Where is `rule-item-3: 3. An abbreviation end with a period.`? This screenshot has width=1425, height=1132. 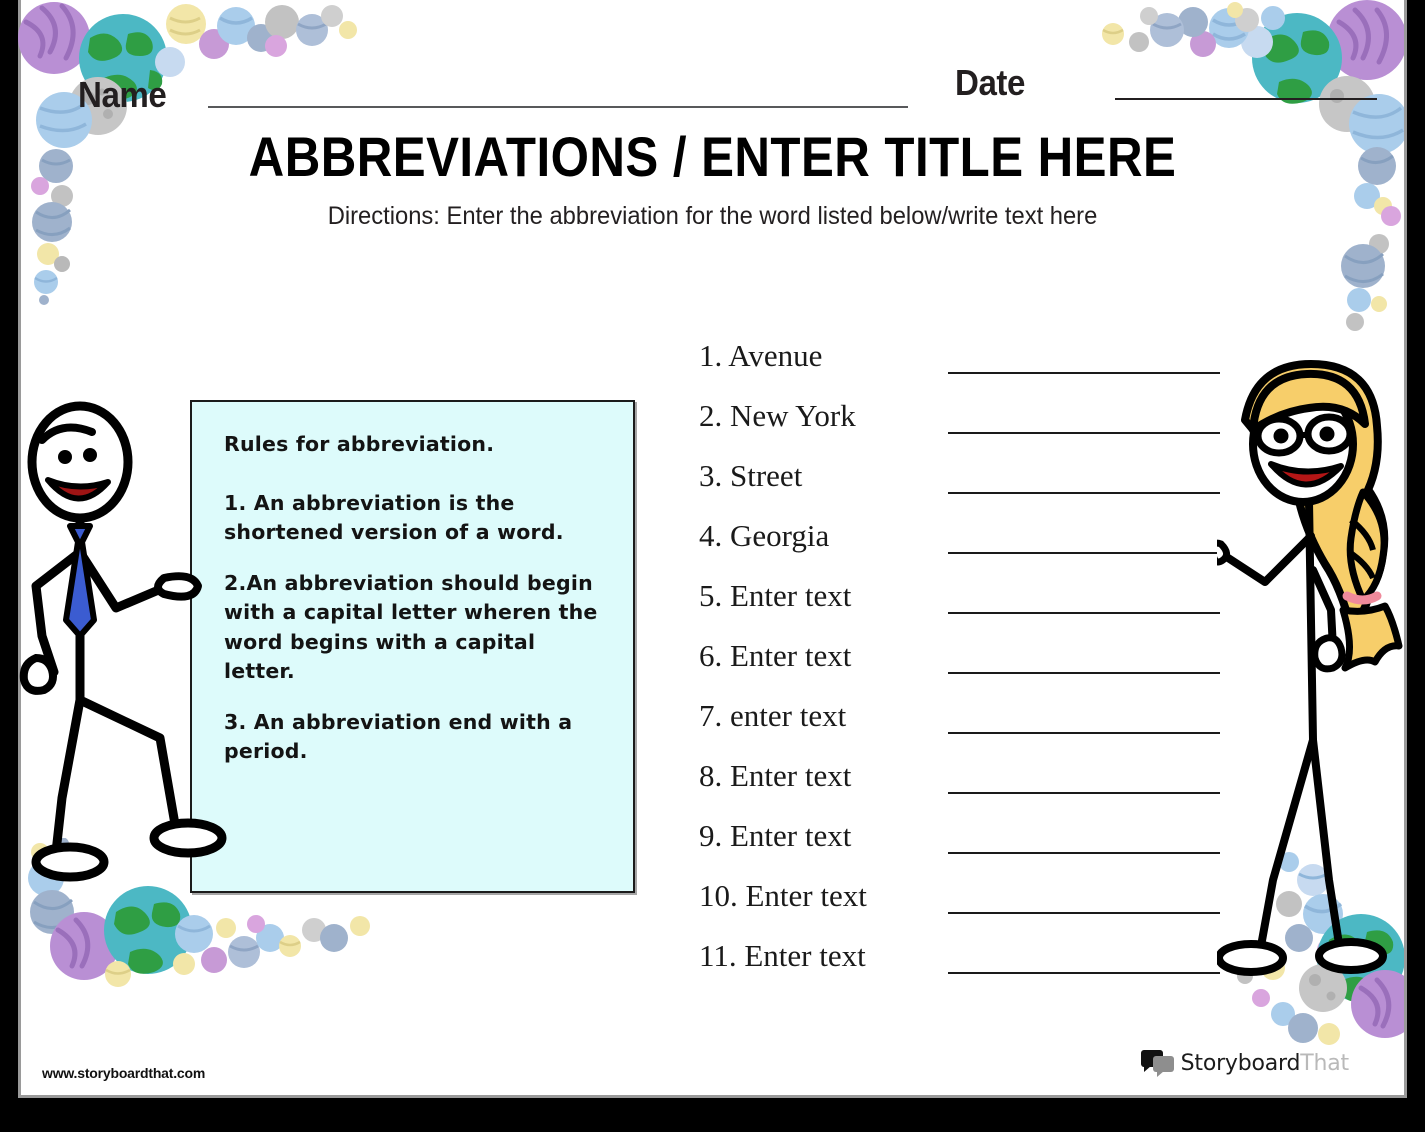
rule-item-3: 3. An abbreviation end with a period. is located at coordinates (398, 736).